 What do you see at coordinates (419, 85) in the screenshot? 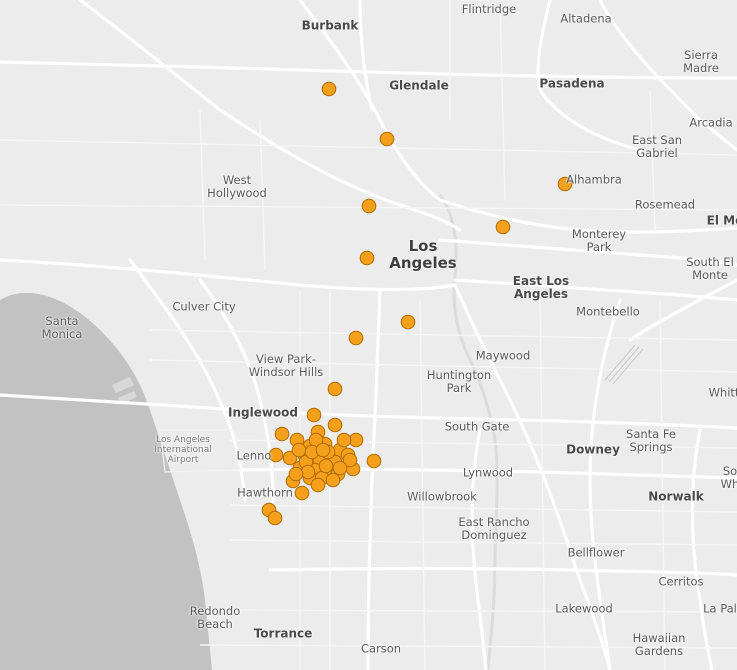
I see `label-glendale: Glendale` at bounding box center [419, 85].